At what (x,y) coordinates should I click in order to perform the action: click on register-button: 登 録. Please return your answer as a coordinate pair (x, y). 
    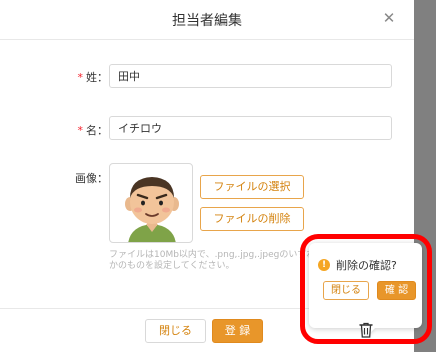
    Looking at the image, I should click on (237, 331).